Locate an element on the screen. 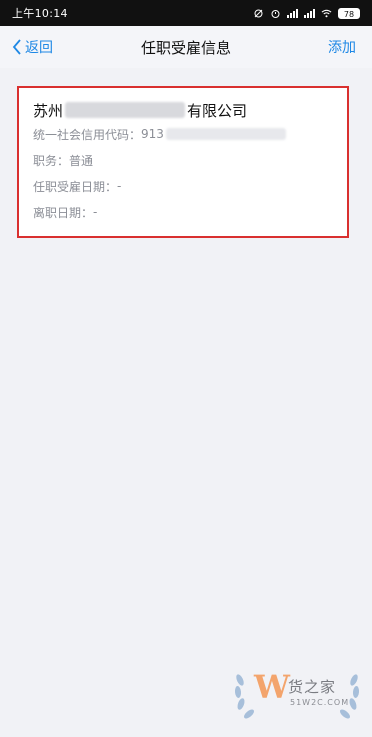 This screenshot has height=737, width=372. credit-code-prefix: 913 is located at coordinates (152, 134).